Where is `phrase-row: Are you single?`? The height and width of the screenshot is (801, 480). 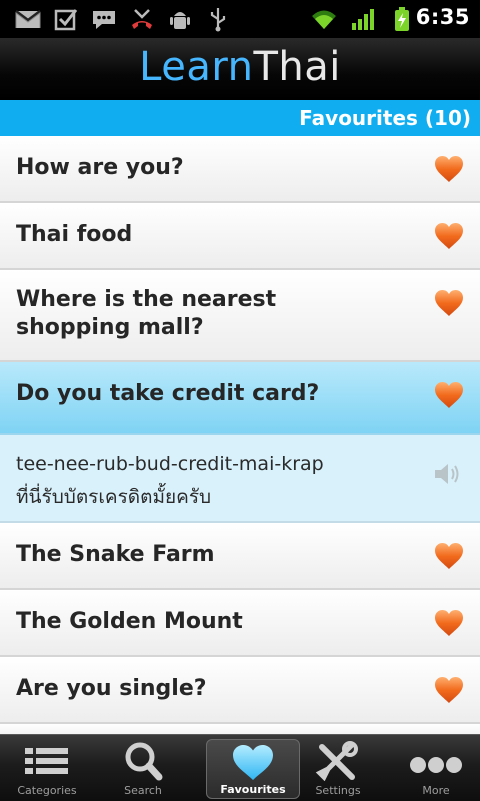 phrase-row: Are you single? is located at coordinates (240, 690).